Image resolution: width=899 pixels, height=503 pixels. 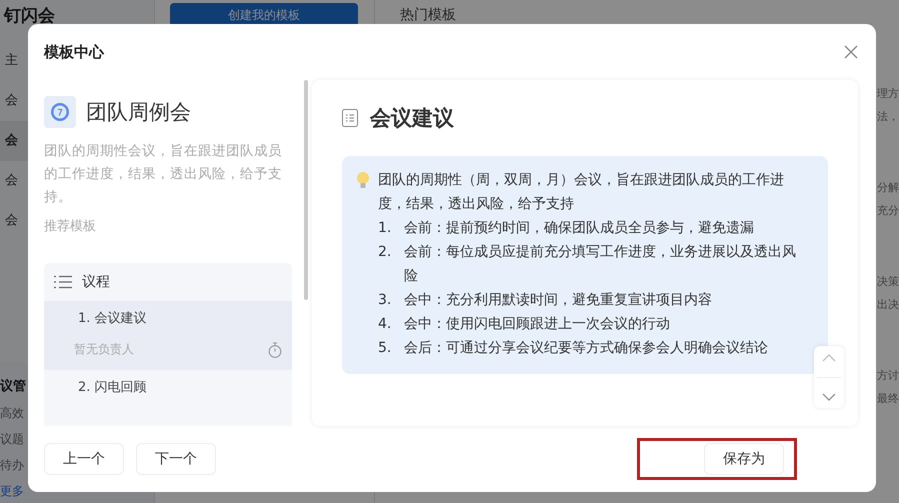 What do you see at coordinates (600, 264) in the screenshot?
I see `step-text: 会前：每位成员应提前充分填写工作进度，业务进展以及透出风险` at bounding box center [600, 264].